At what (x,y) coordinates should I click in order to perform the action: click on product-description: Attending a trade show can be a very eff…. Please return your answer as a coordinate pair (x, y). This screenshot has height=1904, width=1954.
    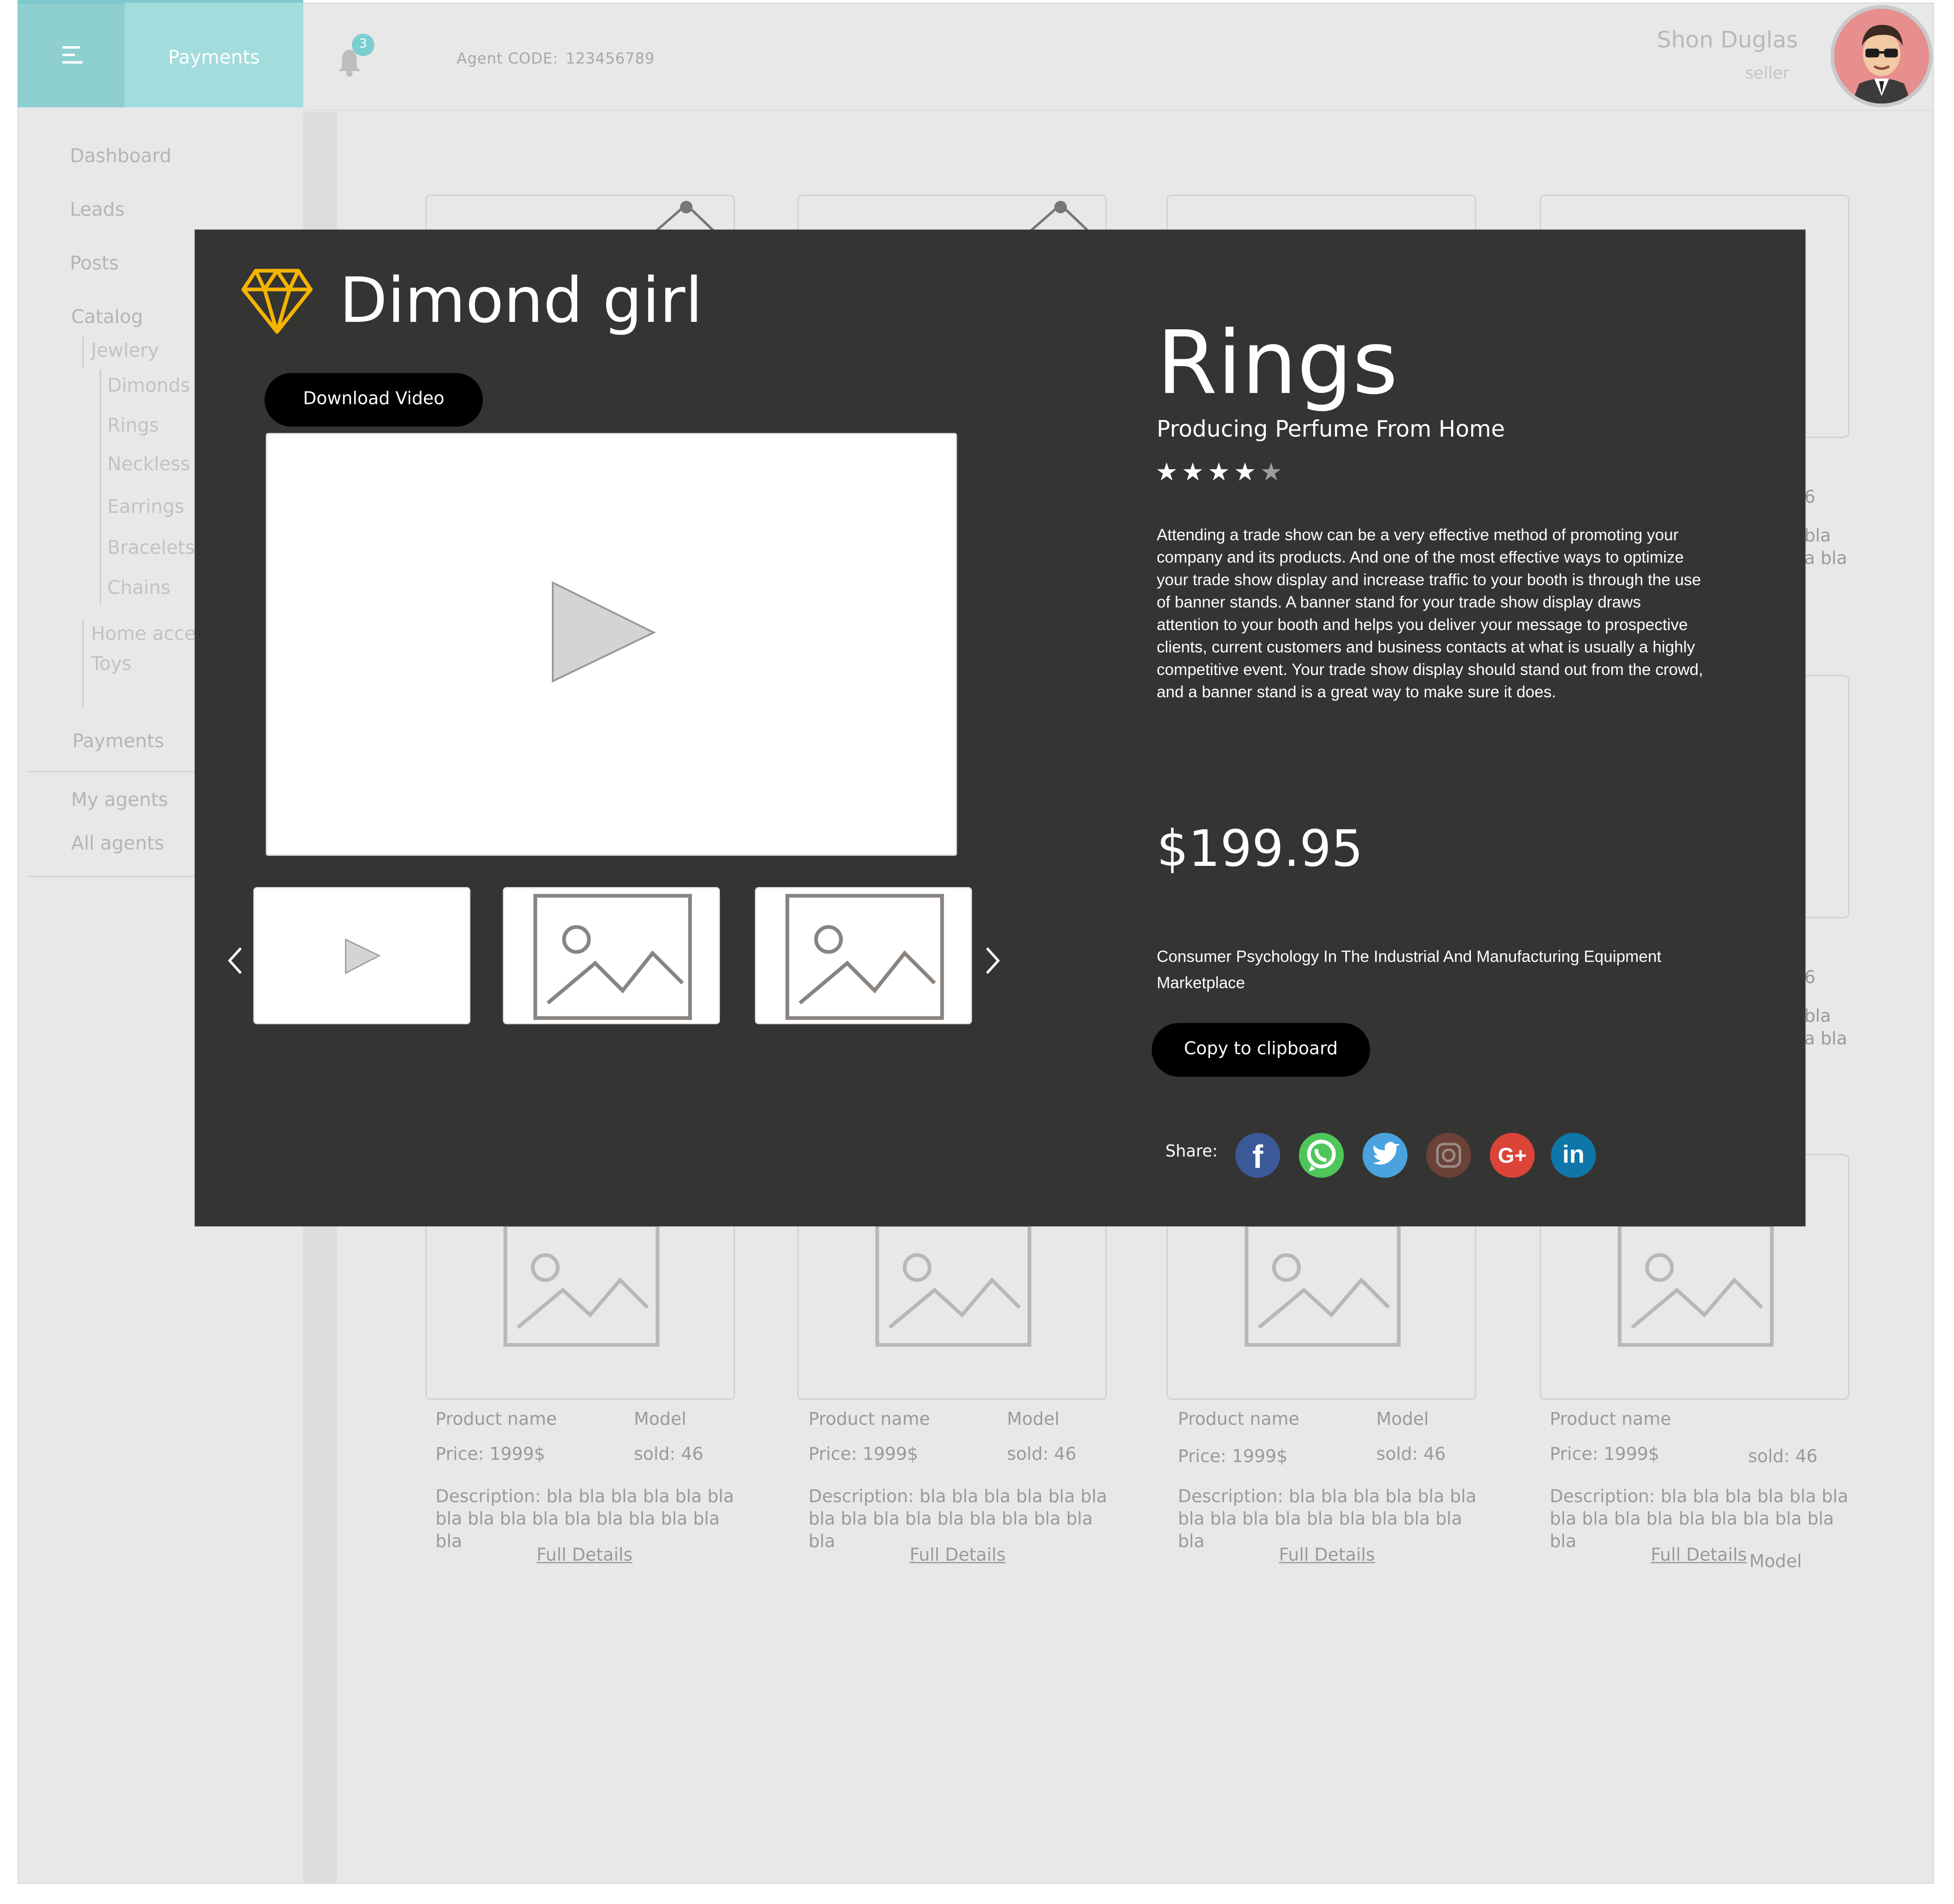
    Looking at the image, I should click on (1430, 613).